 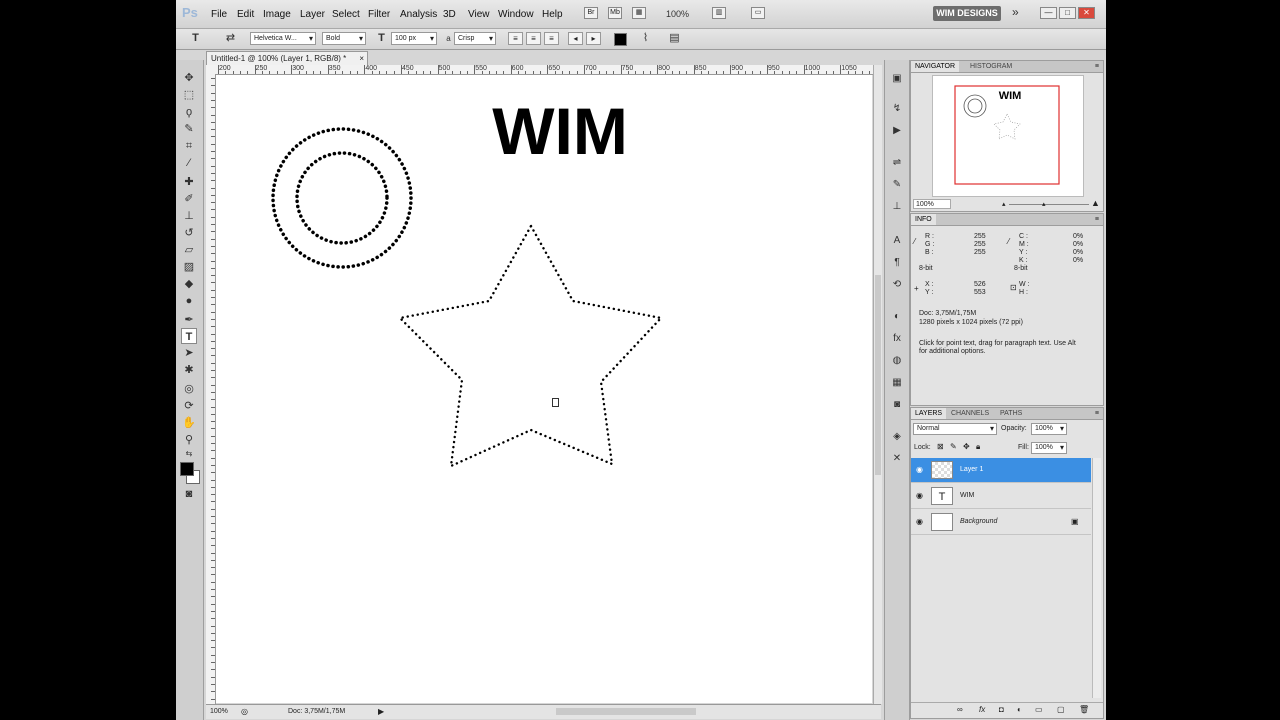 What do you see at coordinates (245, 14) in the screenshot?
I see `menu-edit: Edit` at bounding box center [245, 14].